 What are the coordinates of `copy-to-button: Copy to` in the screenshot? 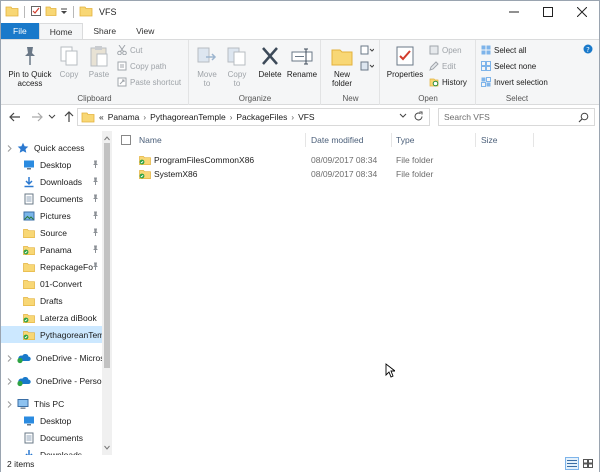 It's located at (237, 66).